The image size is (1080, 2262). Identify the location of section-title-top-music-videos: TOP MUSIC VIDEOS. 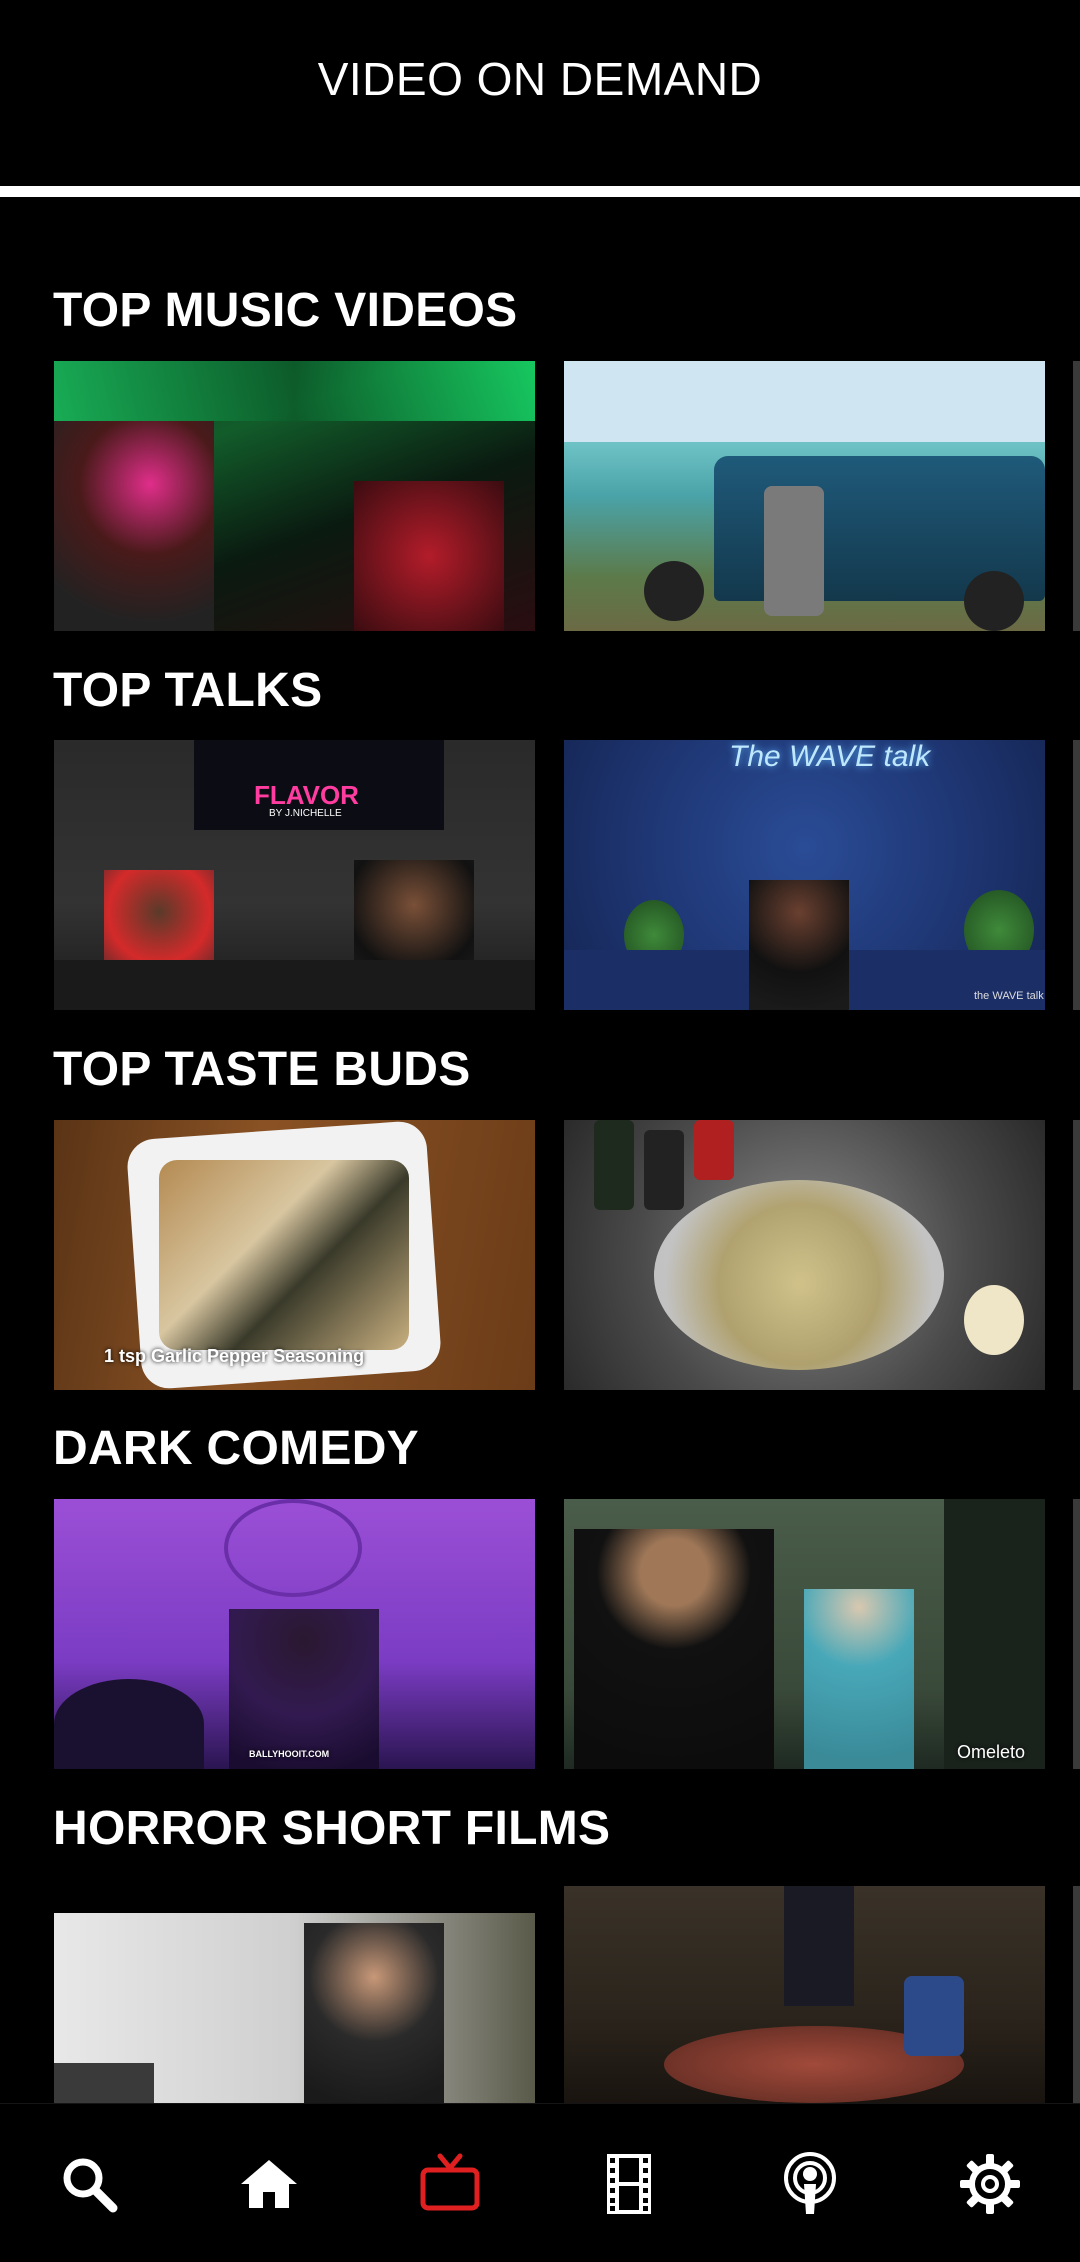
(285, 310).